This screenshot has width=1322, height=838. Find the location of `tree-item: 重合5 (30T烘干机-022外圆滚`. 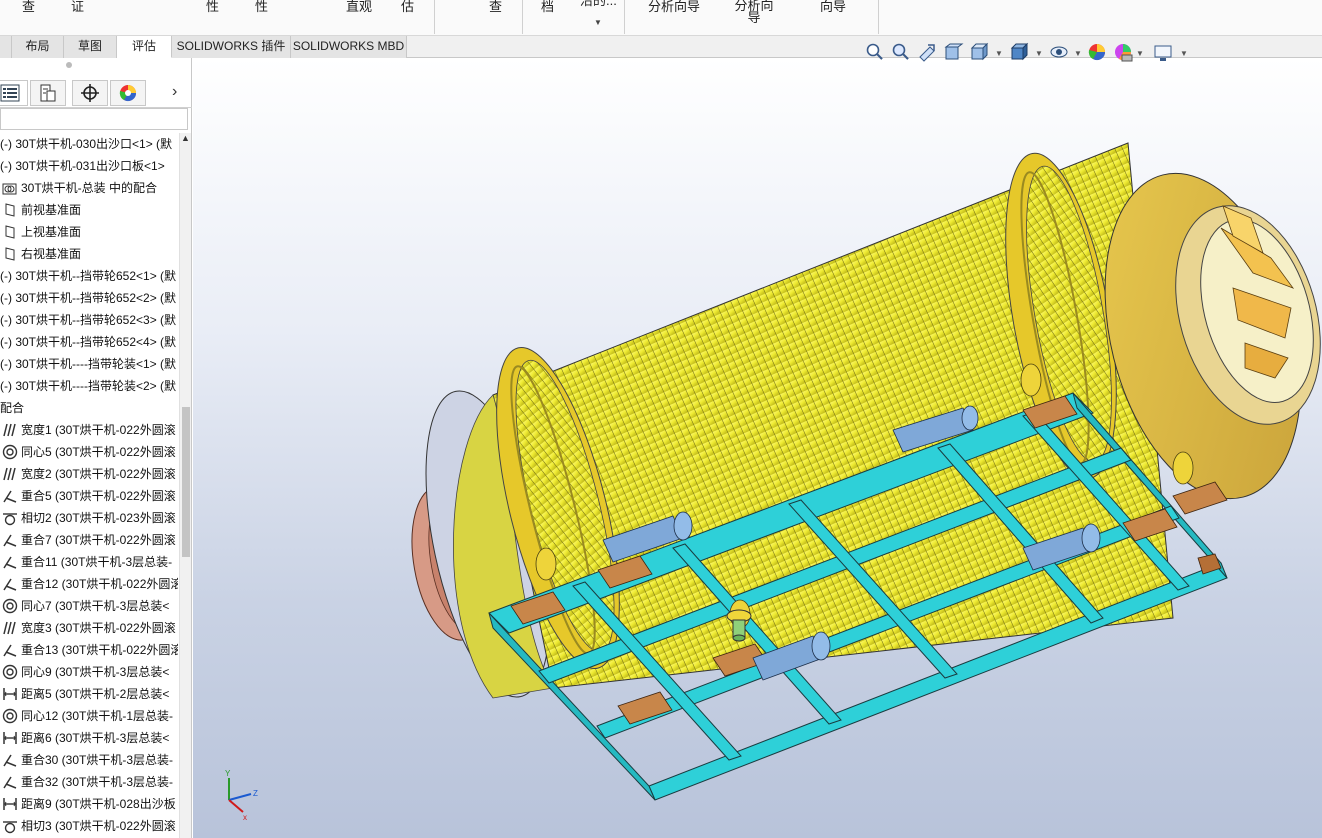

tree-item: 重合5 (30T烘干机-022外圆滚 is located at coordinates (89, 496).